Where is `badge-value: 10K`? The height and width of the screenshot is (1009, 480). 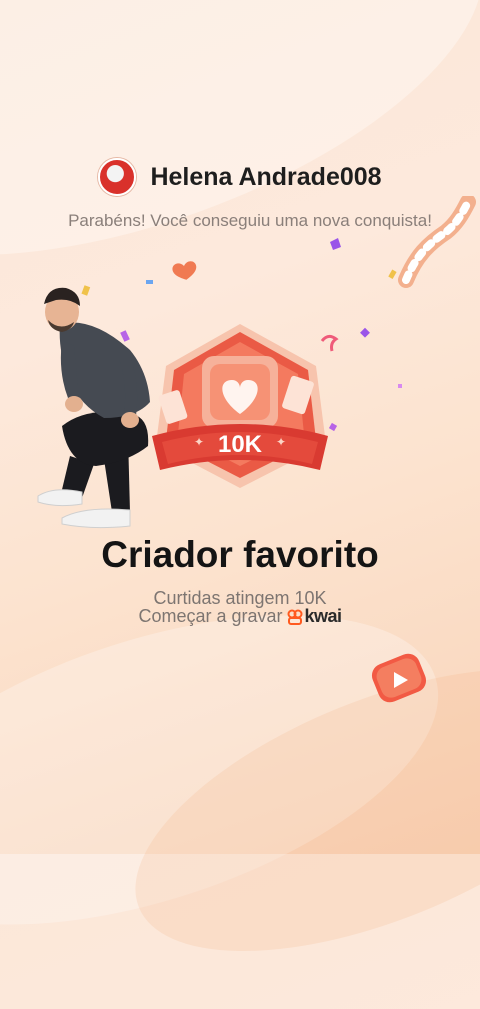
badge-value: 10K is located at coordinates (240, 444).